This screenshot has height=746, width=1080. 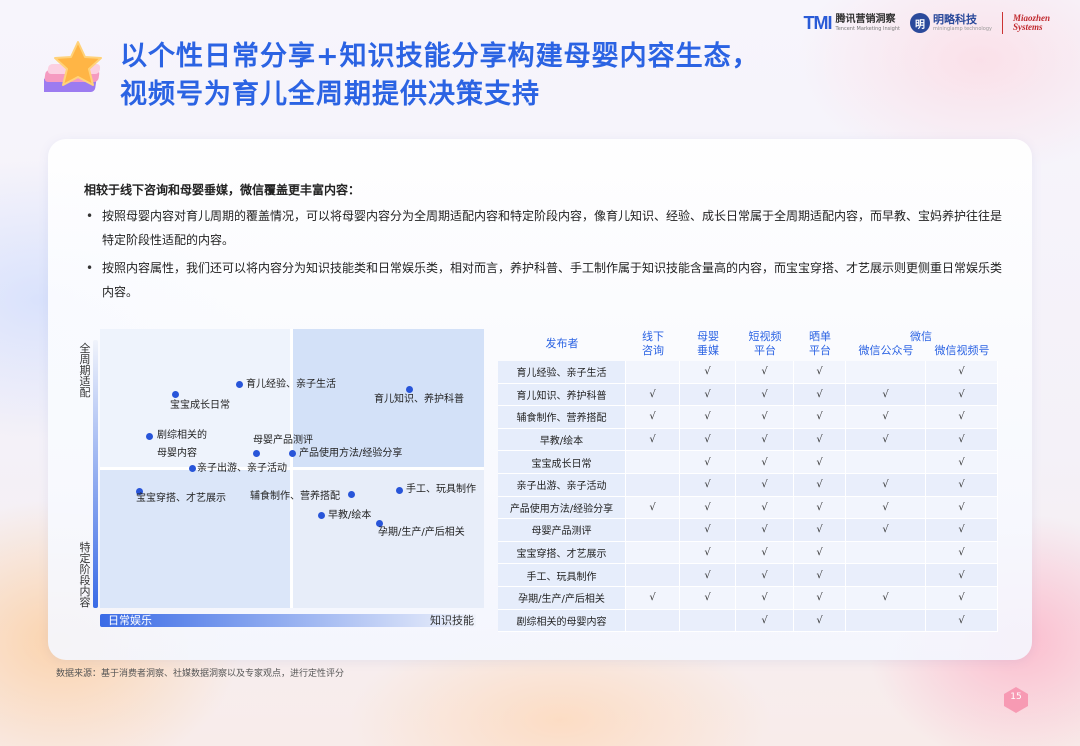 What do you see at coordinates (419, 399) in the screenshot?
I see `quadrant-point-label: 育儿知识、养护科普` at bounding box center [419, 399].